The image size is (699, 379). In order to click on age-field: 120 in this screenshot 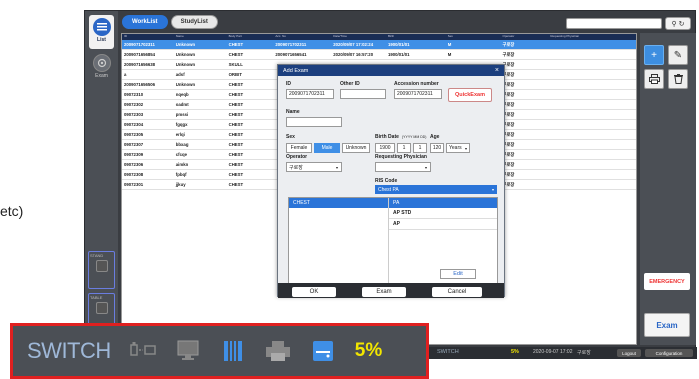, I will do `click(437, 148)`.